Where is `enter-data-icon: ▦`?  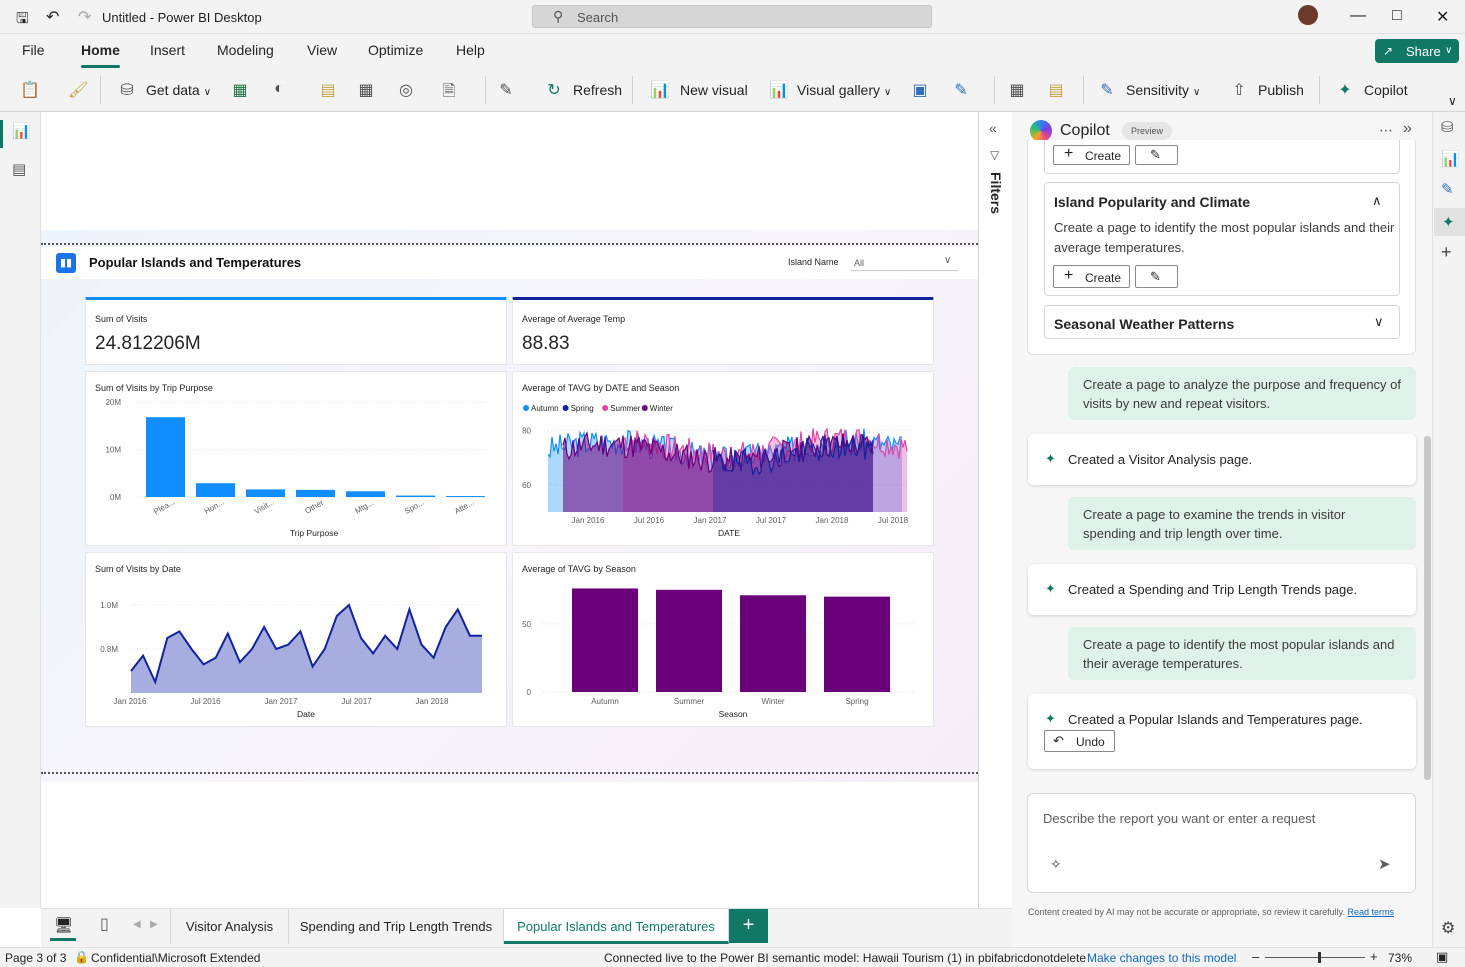
enter-data-icon: ▦ is located at coordinates (366, 90).